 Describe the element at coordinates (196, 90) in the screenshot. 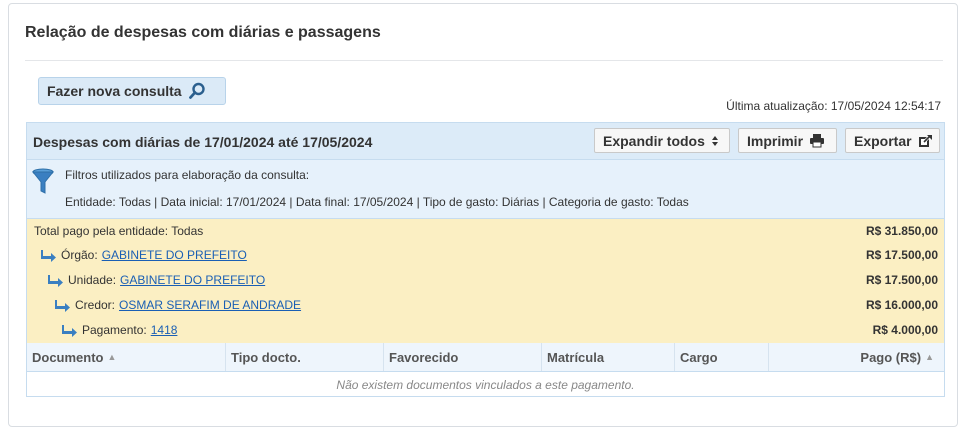

I see `search-icon` at that location.